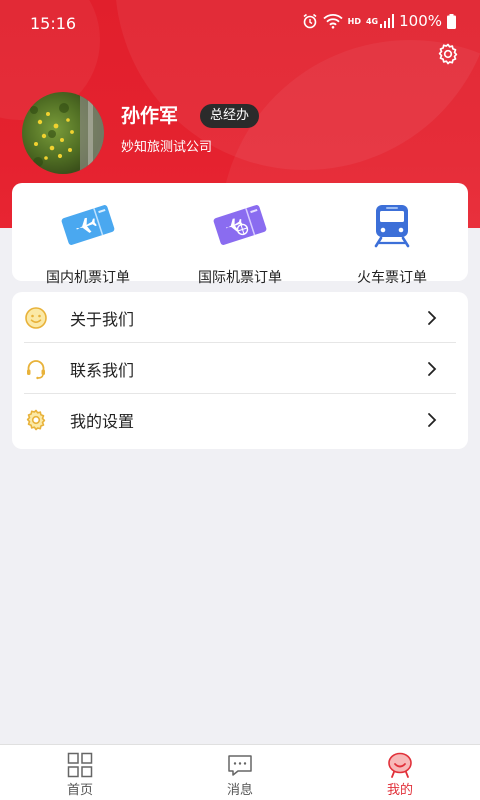 The height and width of the screenshot is (800, 480). I want to click on menu-label: 联系我们, so click(102, 370).